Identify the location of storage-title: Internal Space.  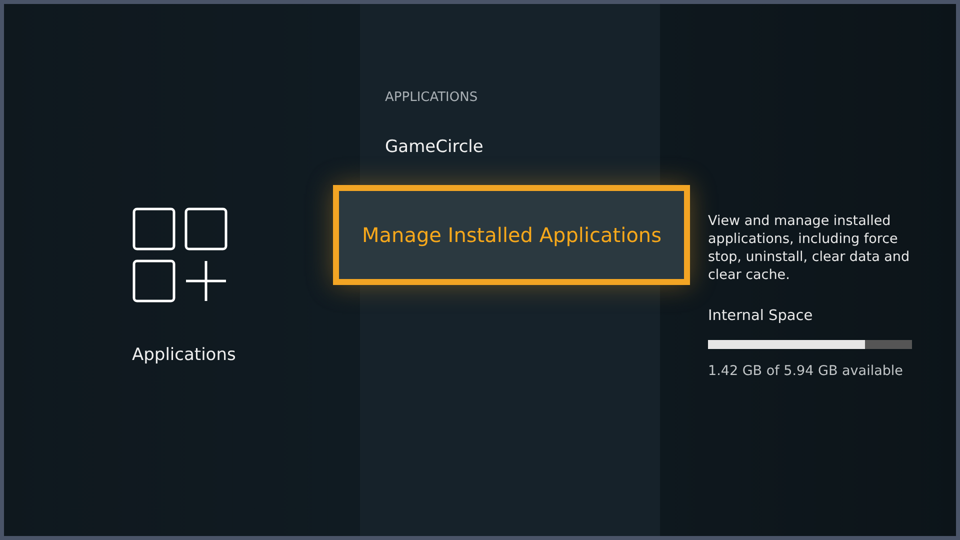
(761, 316).